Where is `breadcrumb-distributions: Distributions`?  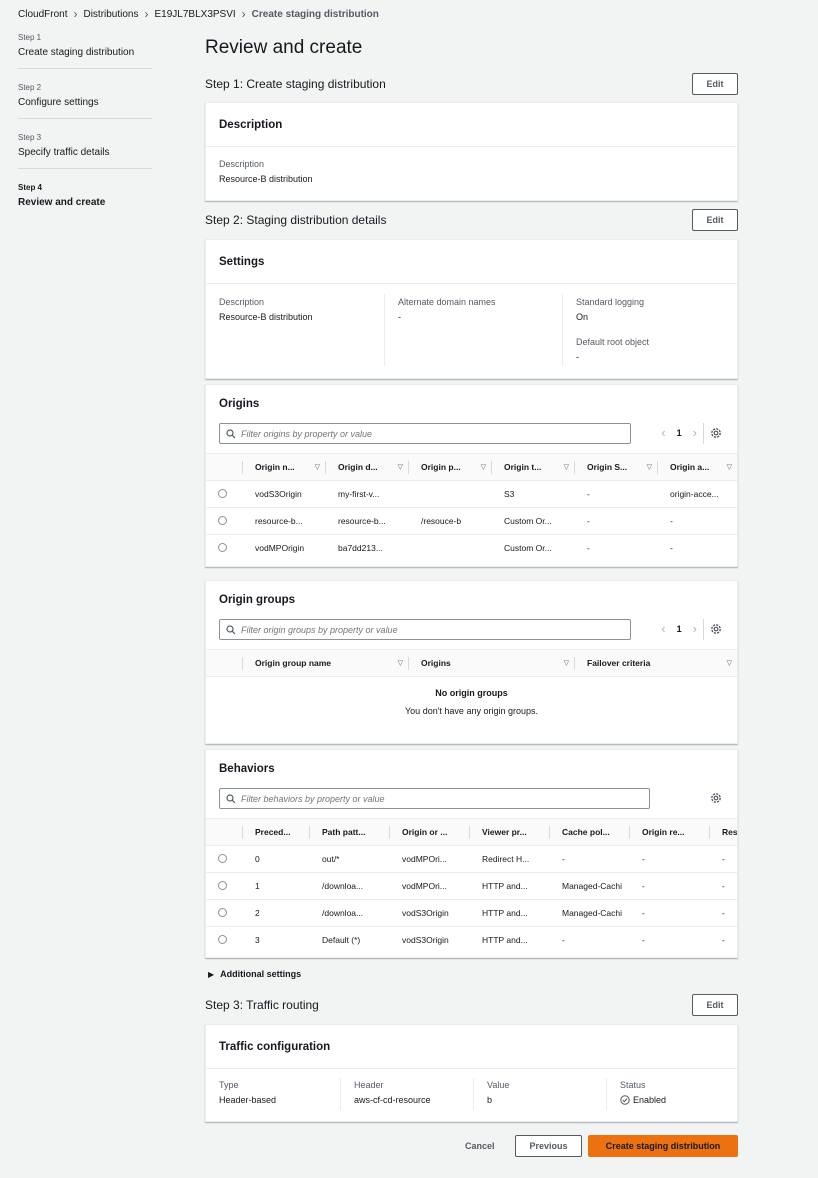
breadcrumb-distributions: Distributions is located at coordinates (110, 14).